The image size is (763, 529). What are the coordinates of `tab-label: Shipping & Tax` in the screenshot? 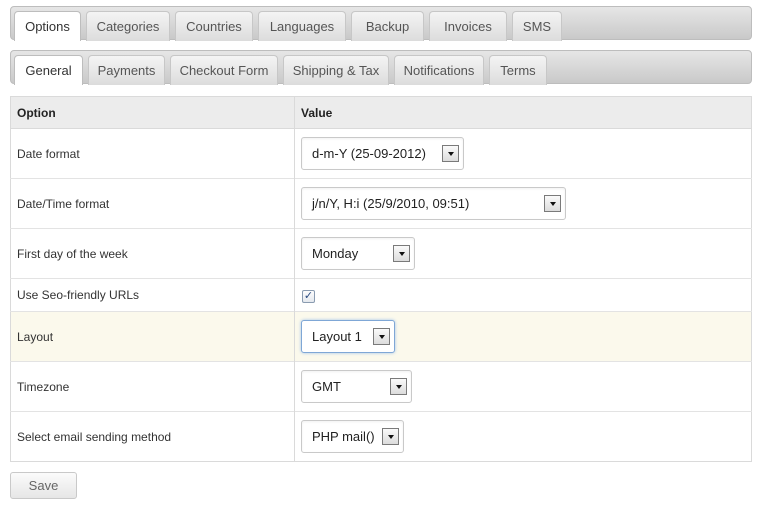 It's located at (336, 70).